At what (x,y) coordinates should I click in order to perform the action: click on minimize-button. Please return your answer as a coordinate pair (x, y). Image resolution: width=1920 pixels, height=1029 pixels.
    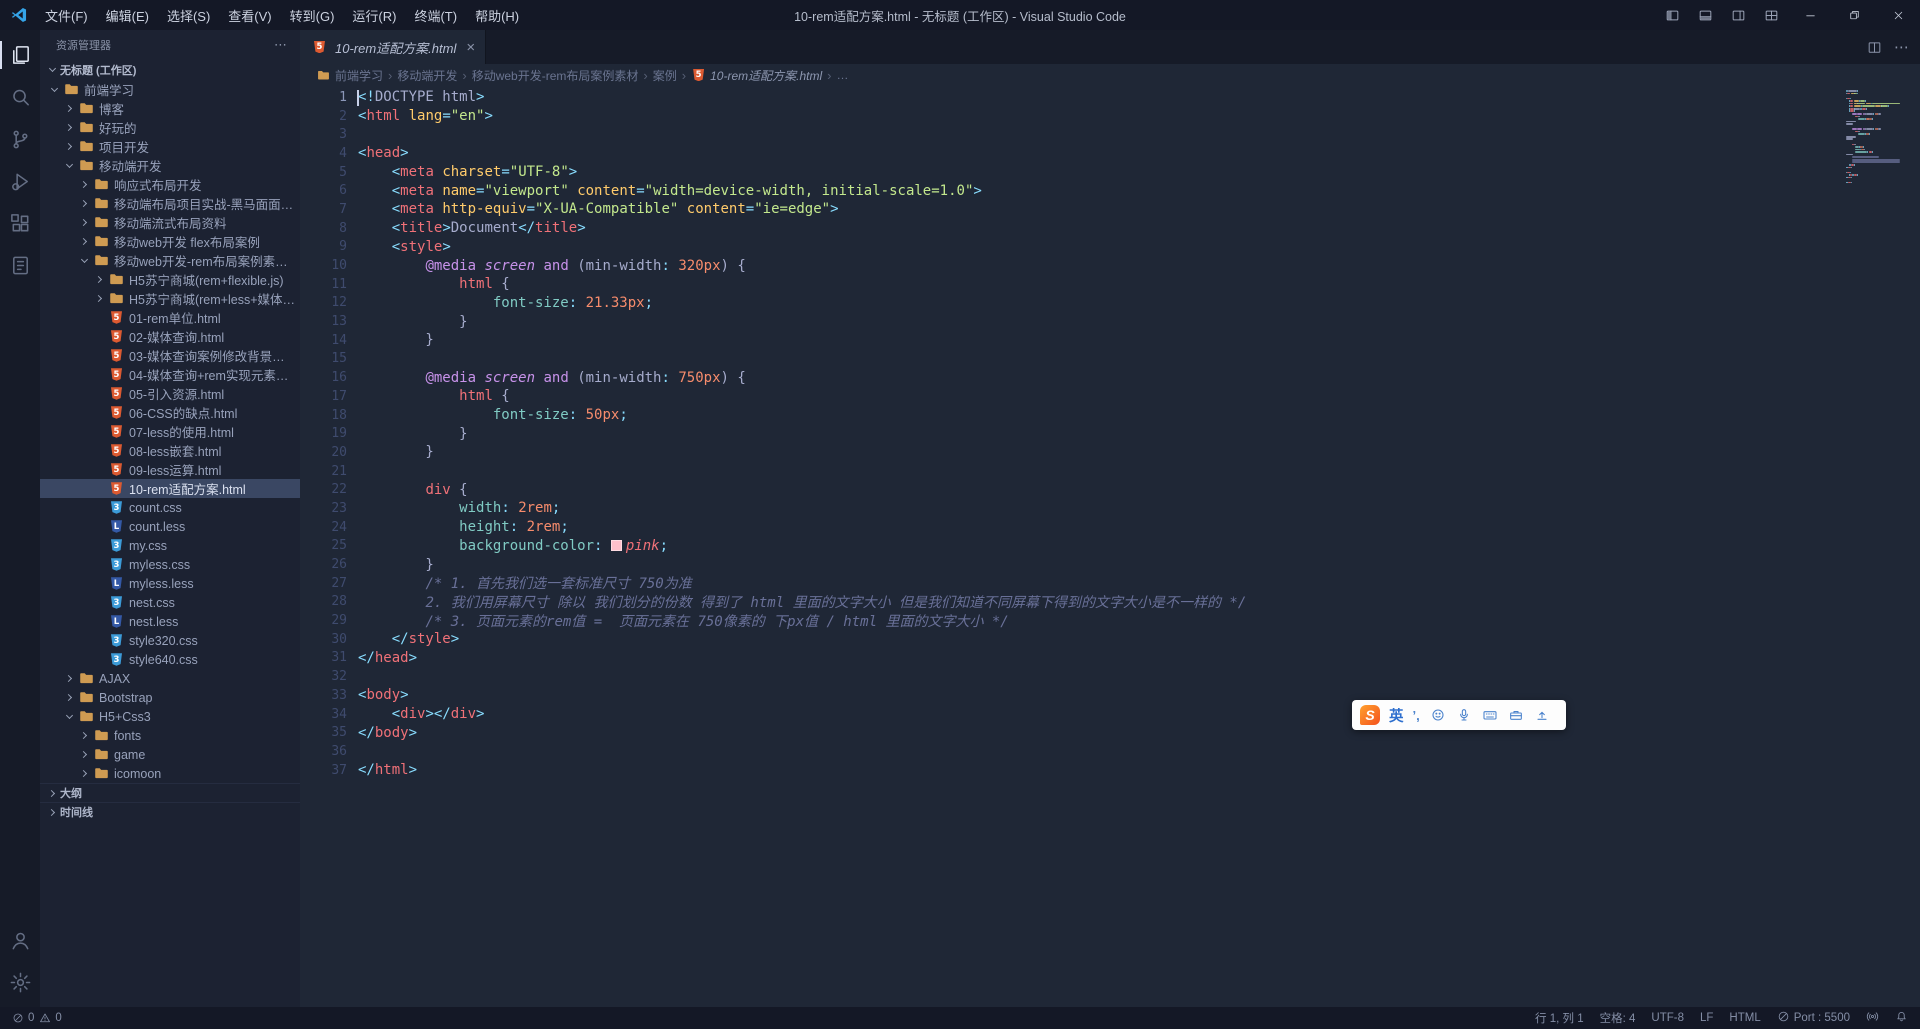
    Looking at the image, I should click on (1810, 15).